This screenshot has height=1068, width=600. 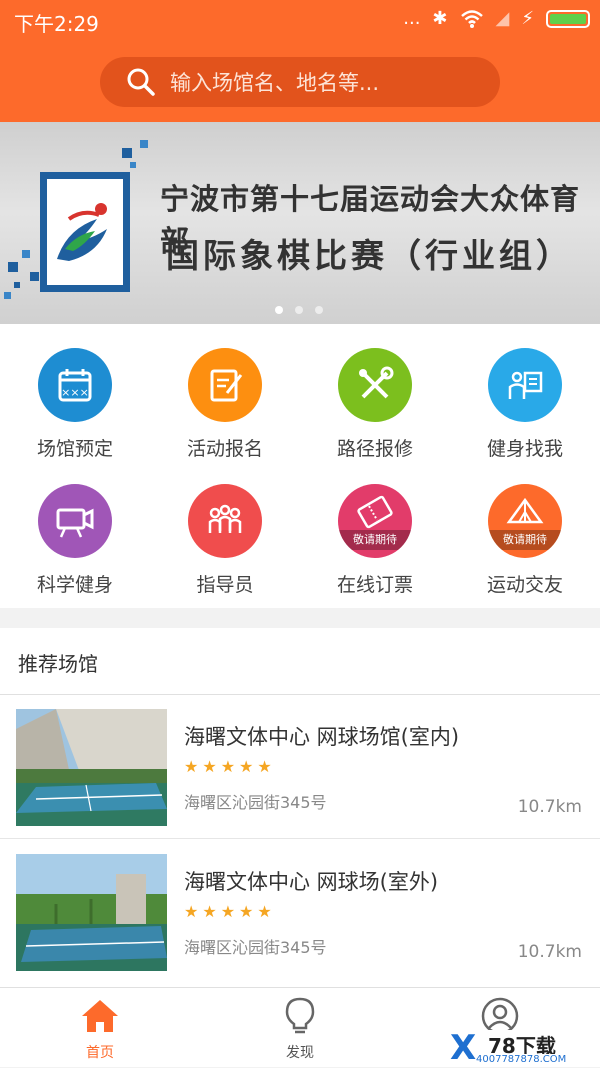 What do you see at coordinates (524, 449) in the screenshot?
I see `grid-label: 健身找我` at bounding box center [524, 449].